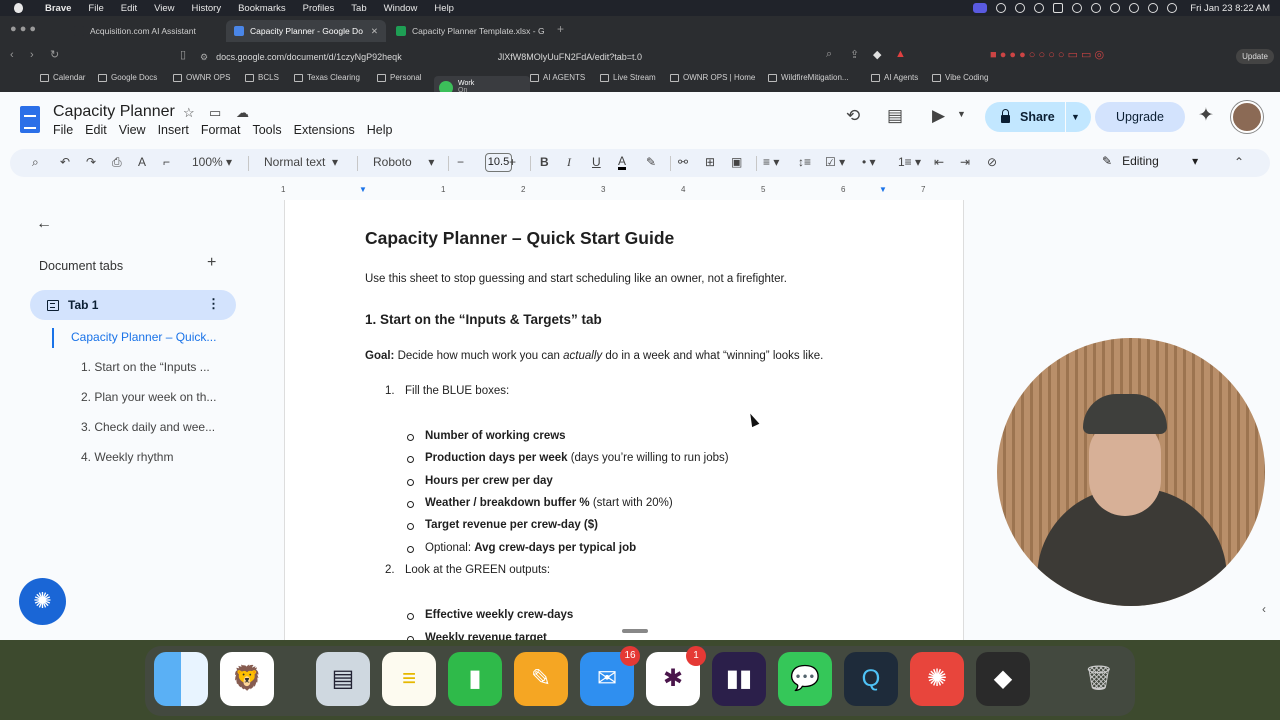 This screenshot has height=720, width=1280. What do you see at coordinates (710, 162) in the screenshot?
I see `add-comment-icon: ⊞` at bounding box center [710, 162].